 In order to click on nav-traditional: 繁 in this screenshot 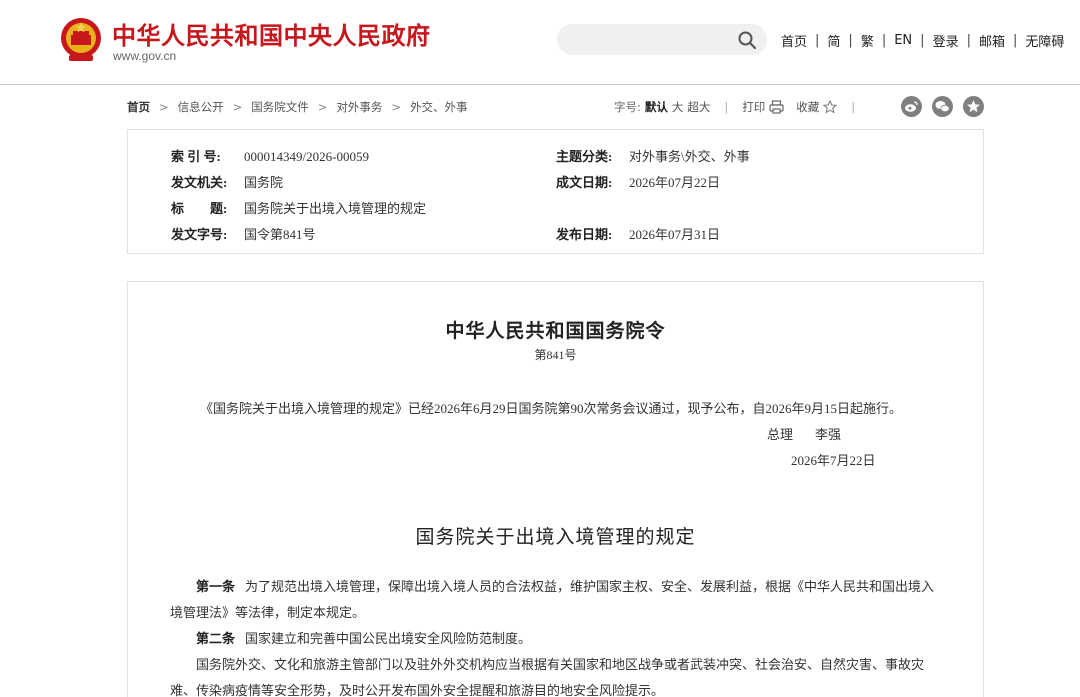, I will do `click(867, 40)`.